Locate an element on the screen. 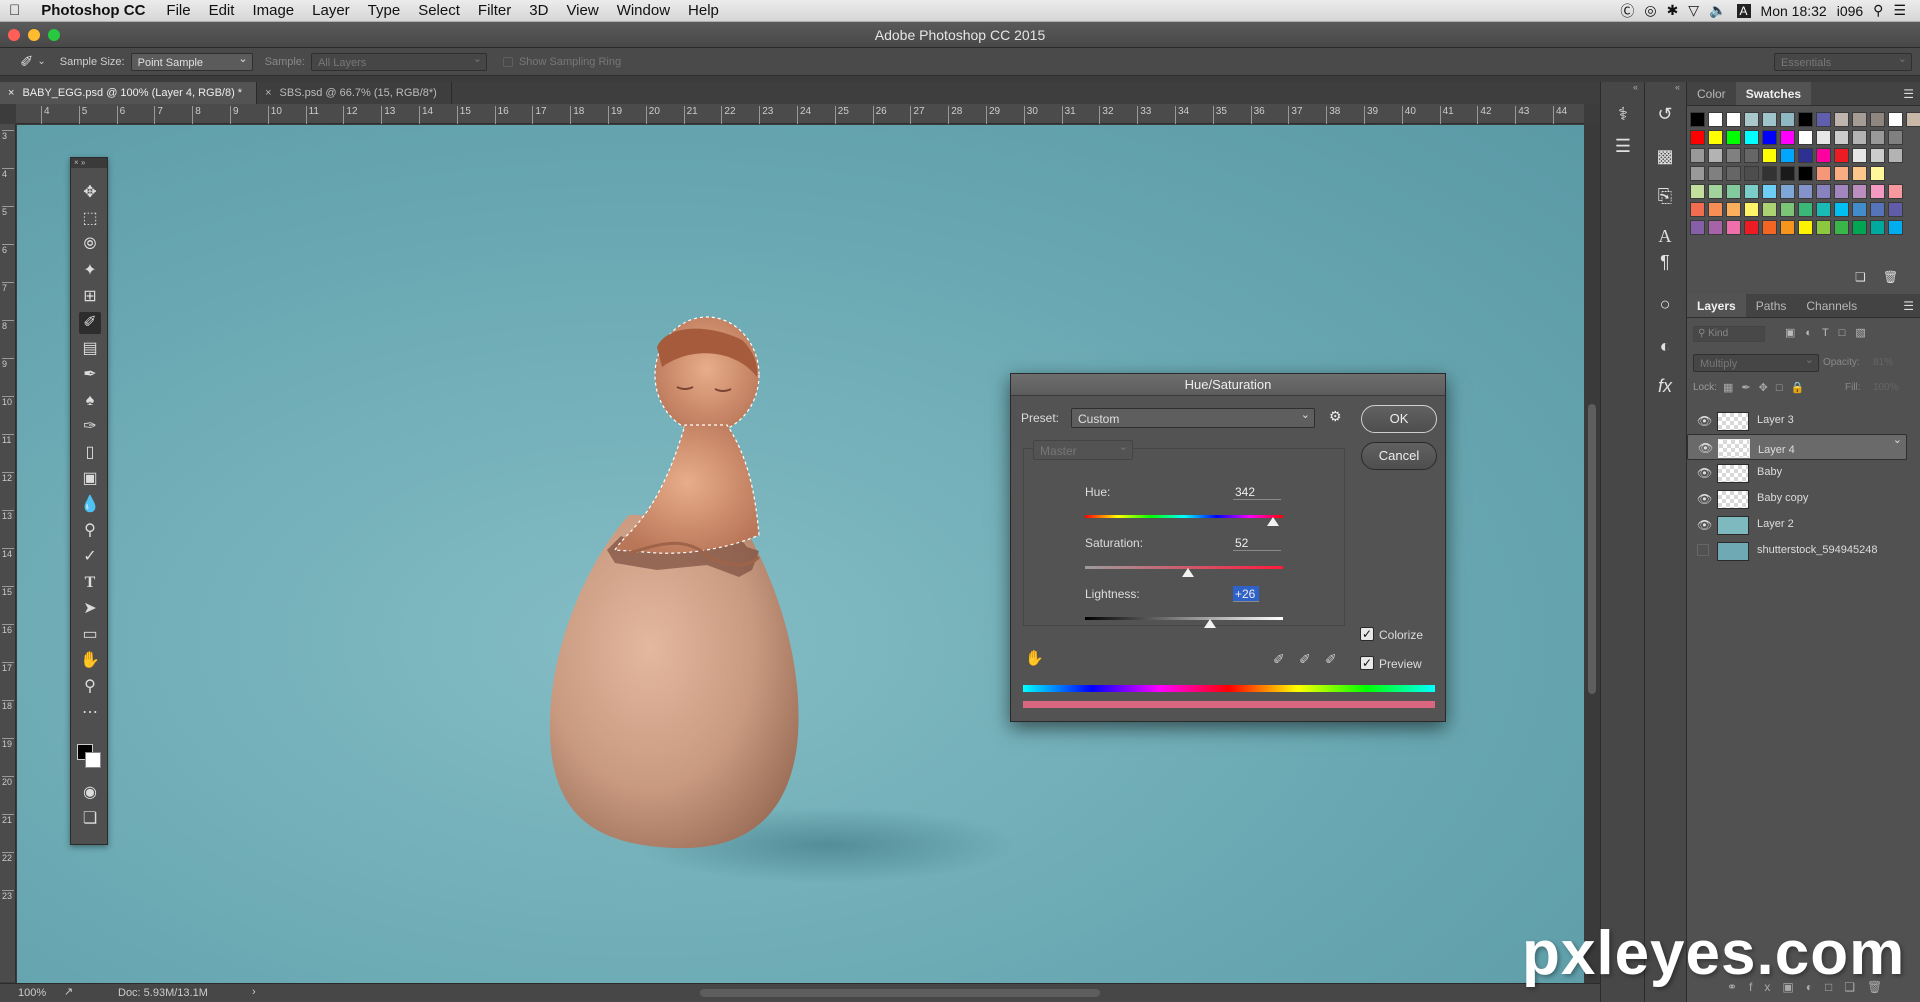 Image resolution: width=1920 pixels, height=1002 pixels. preset-select: Custom is located at coordinates (1193, 416).